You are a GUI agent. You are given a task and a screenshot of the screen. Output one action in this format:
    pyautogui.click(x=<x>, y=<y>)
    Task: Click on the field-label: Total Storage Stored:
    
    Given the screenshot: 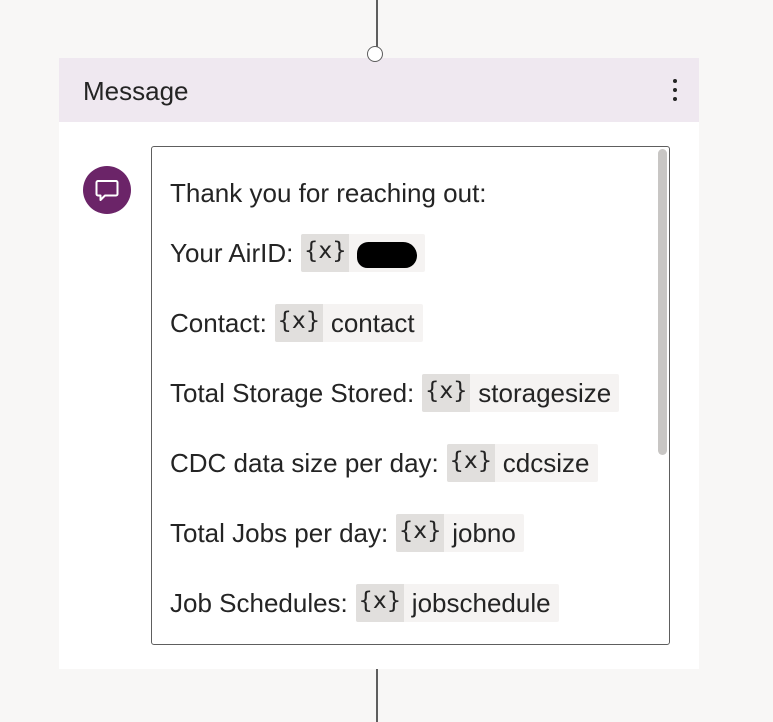 What is the action you would take?
    pyautogui.click(x=292, y=393)
    